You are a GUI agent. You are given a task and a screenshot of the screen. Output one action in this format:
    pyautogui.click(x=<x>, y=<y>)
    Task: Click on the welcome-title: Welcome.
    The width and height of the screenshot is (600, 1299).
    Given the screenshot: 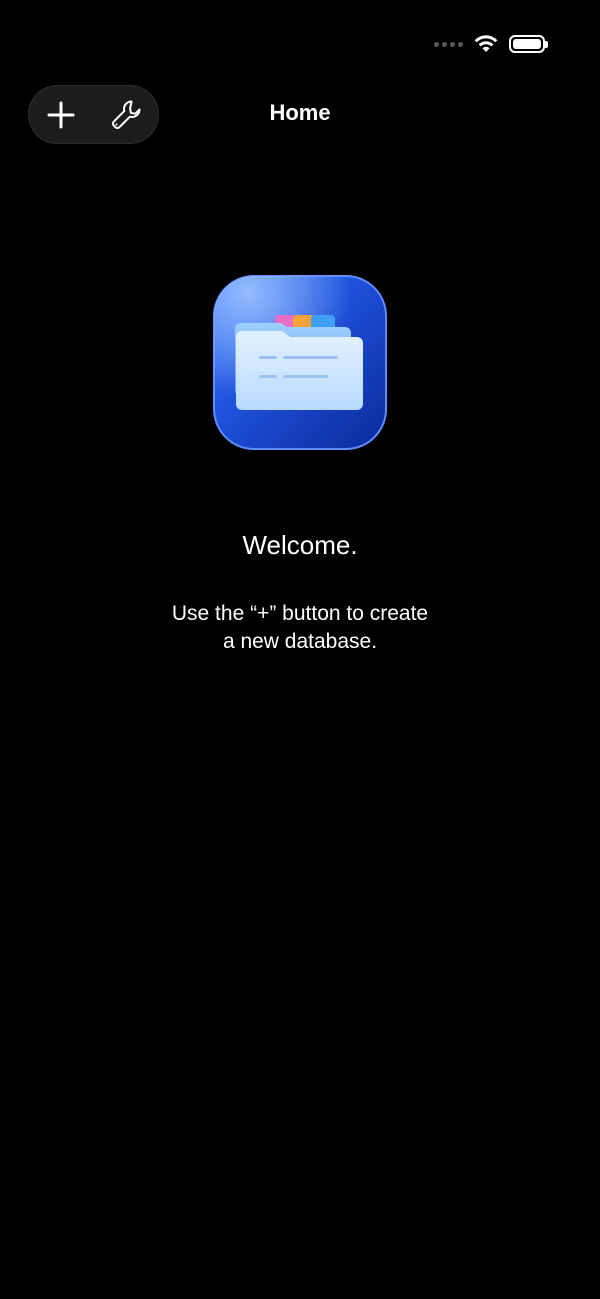 What is the action you would take?
    pyautogui.click(x=300, y=545)
    